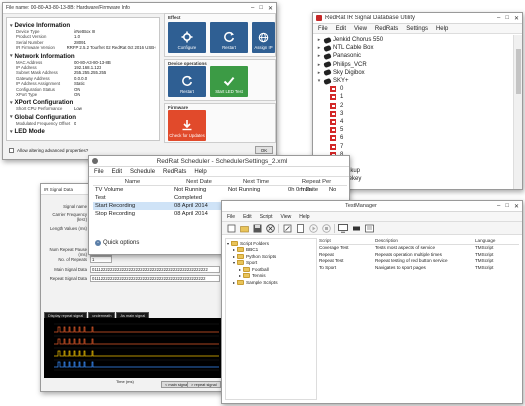 This screenshot has width=525, height=406. Describe the element at coordinates (101, 259) in the screenshot. I see `num-repeats-field: 1` at that location.